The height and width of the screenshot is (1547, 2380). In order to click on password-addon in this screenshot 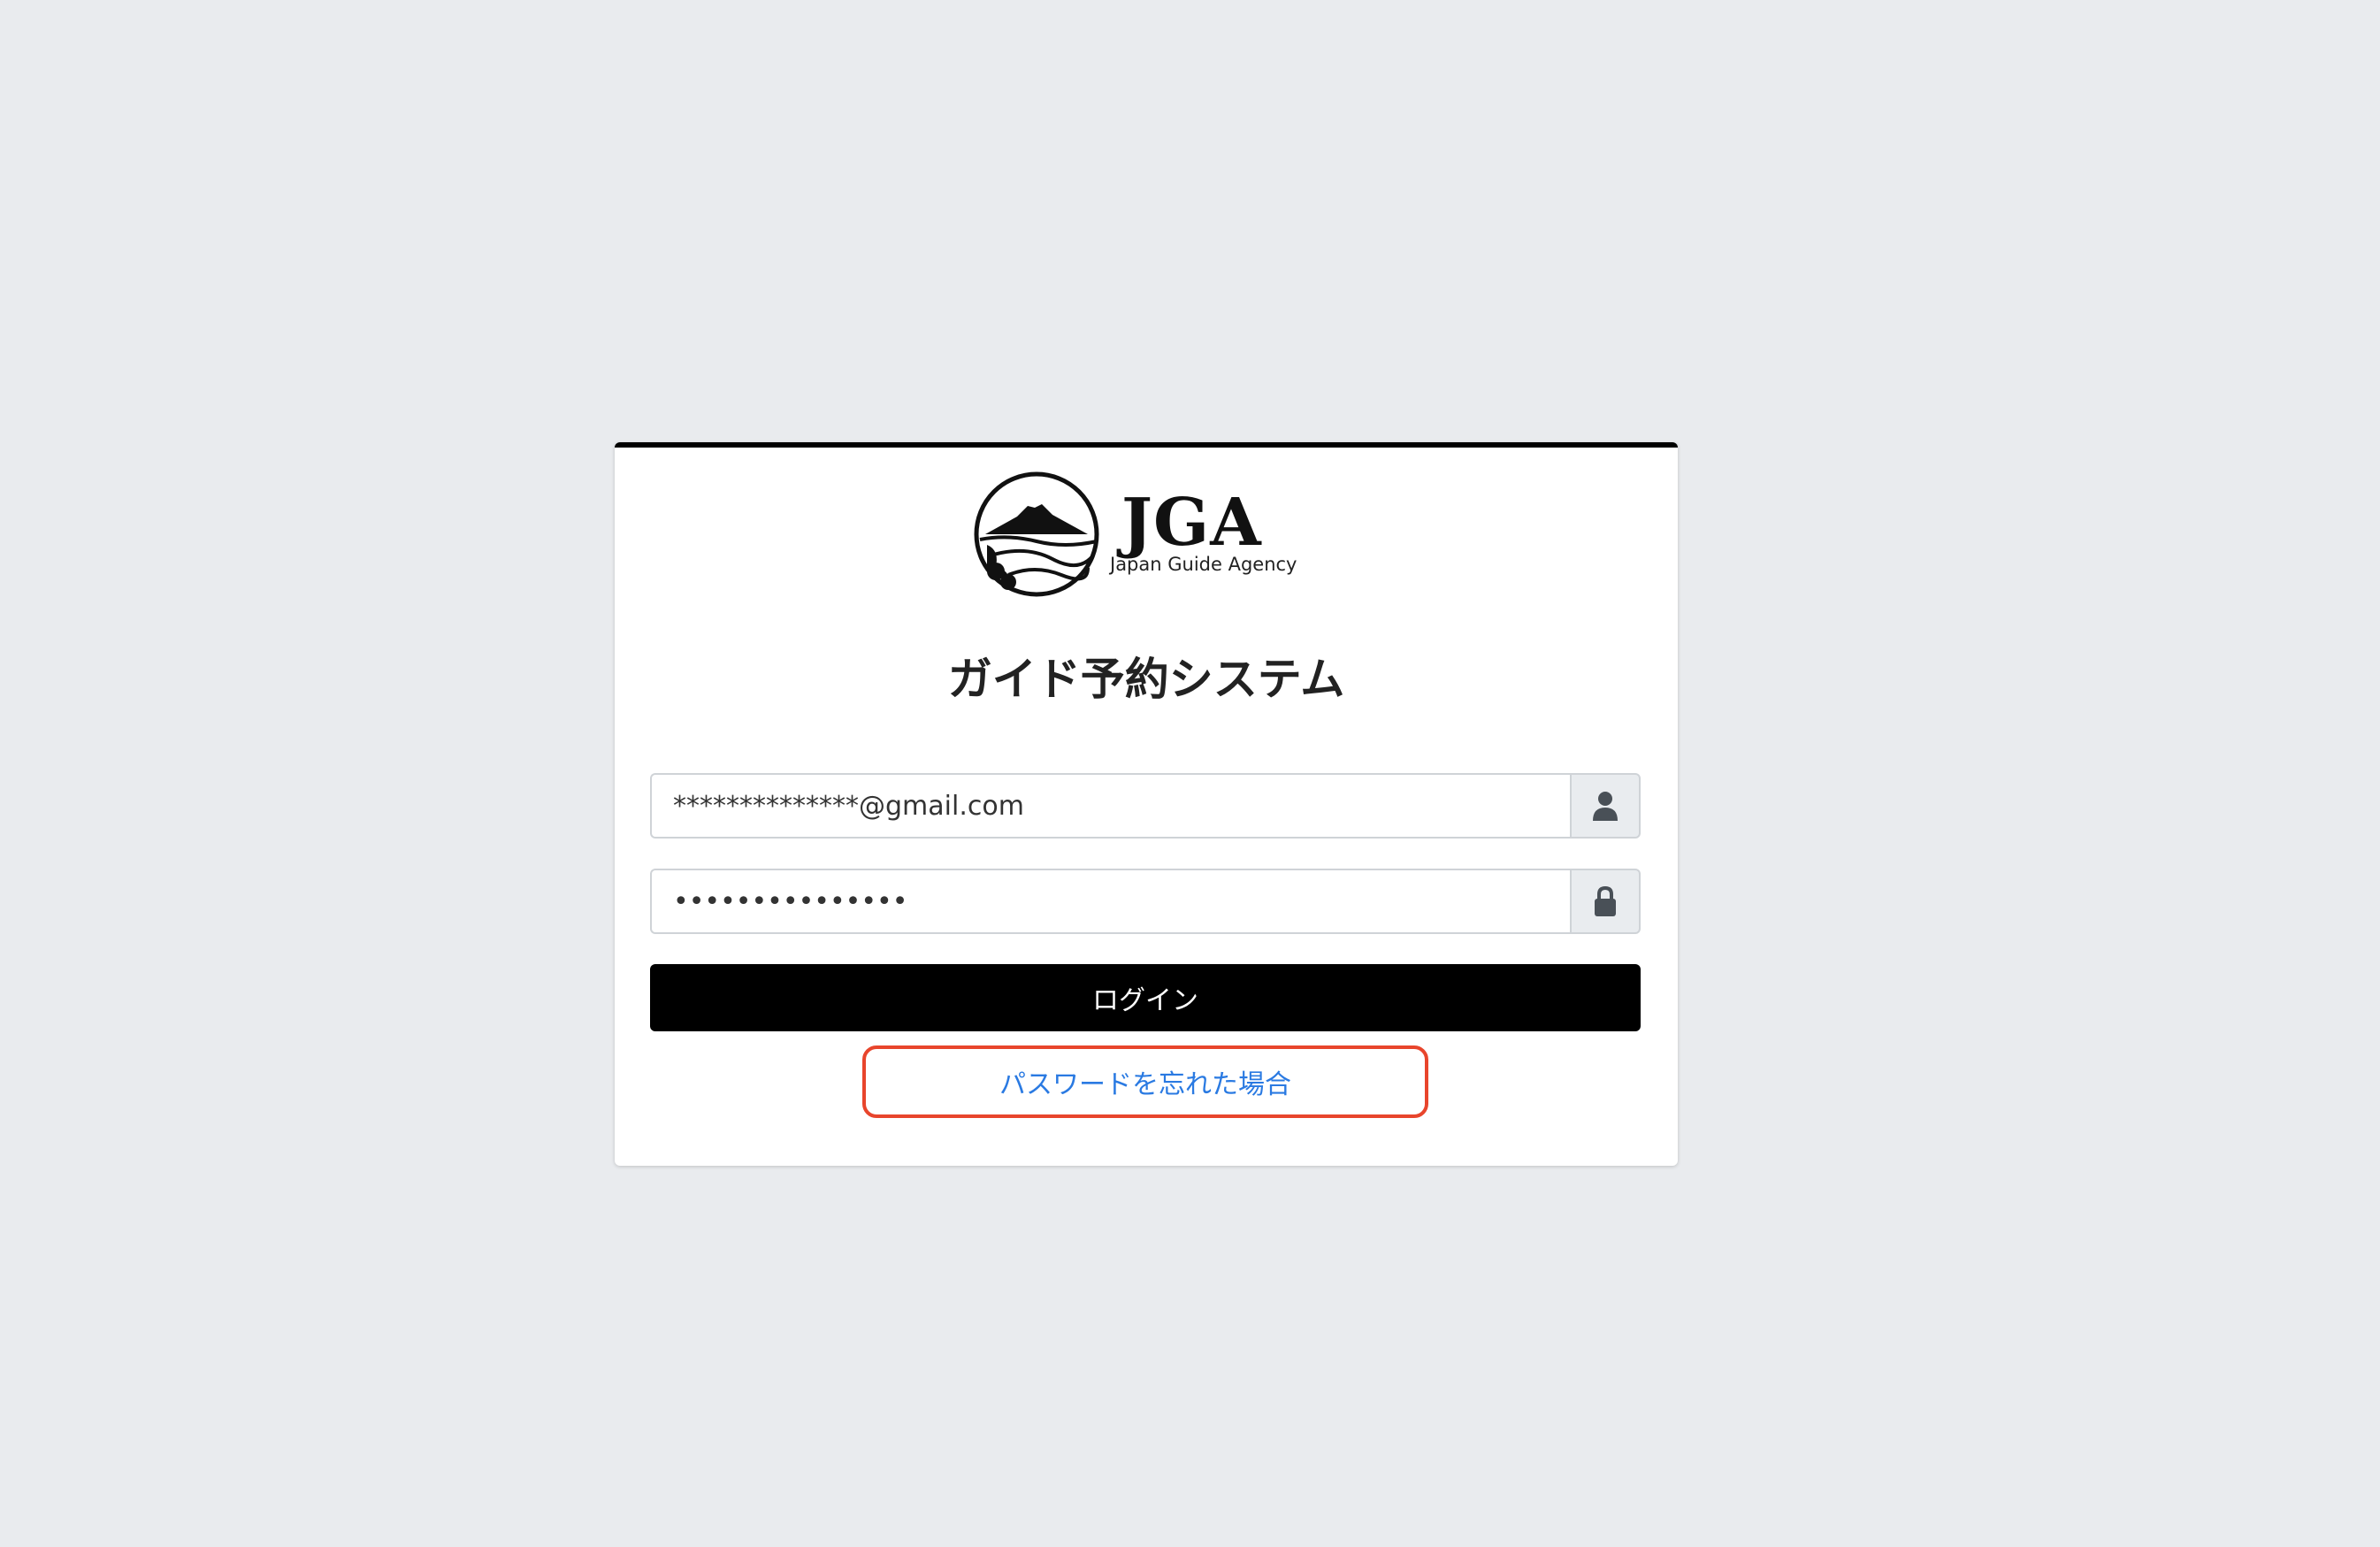, I will do `click(1605, 901)`.